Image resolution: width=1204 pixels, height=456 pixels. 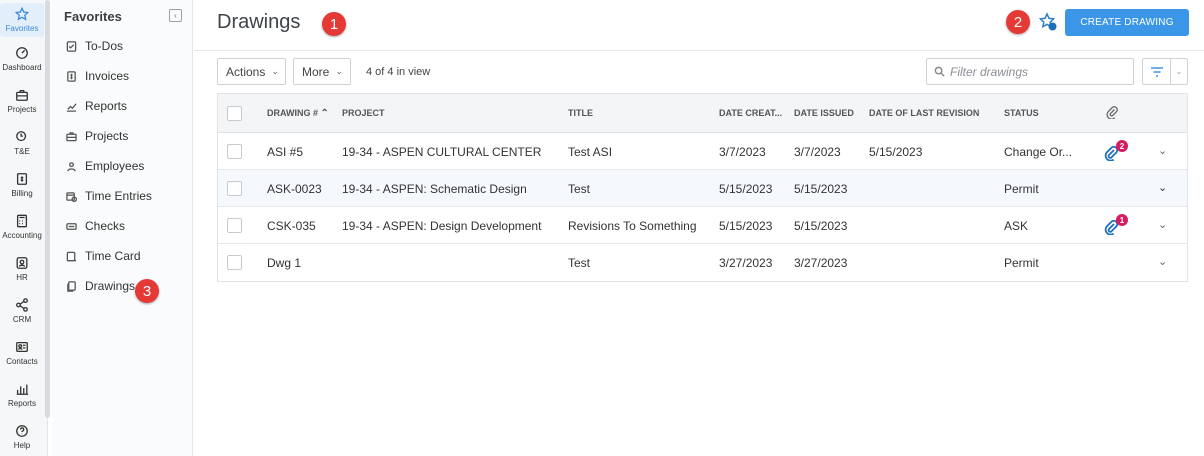 I want to click on attachment-count-badge: 1, so click(x=1122, y=220).